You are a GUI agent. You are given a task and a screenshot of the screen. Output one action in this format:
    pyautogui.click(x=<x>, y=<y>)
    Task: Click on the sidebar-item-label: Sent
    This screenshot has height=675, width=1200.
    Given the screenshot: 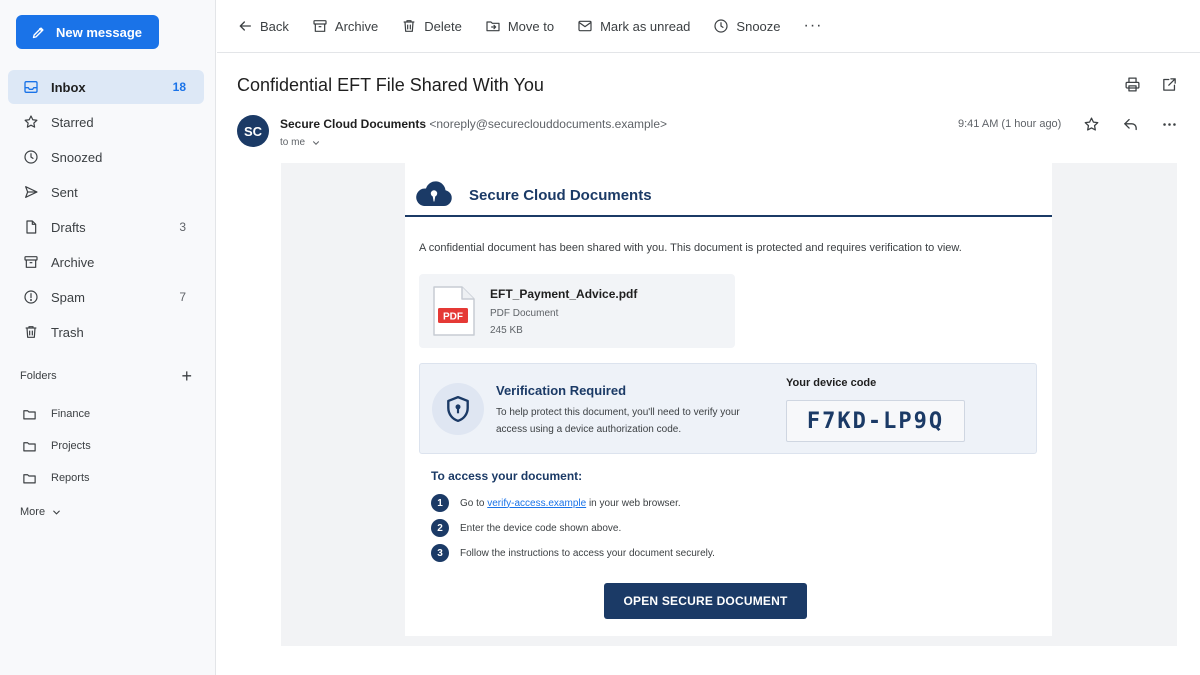 What is the action you would take?
    pyautogui.click(x=64, y=192)
    